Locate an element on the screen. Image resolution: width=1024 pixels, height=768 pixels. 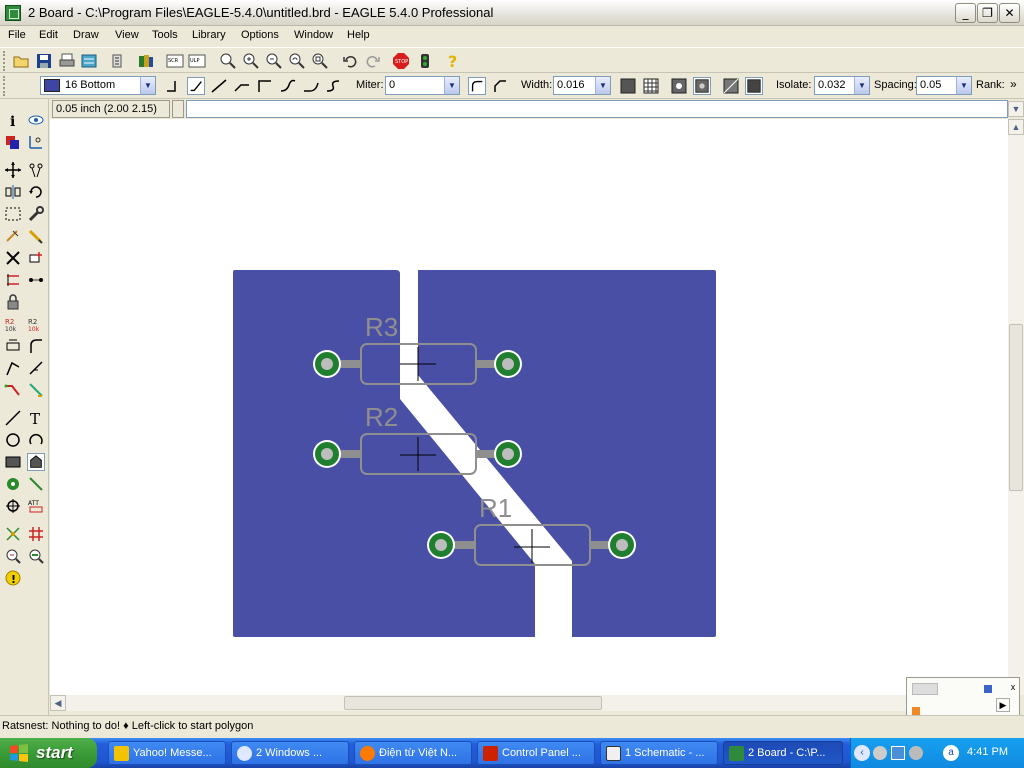
open-icon is located at coordinates (21, 61).